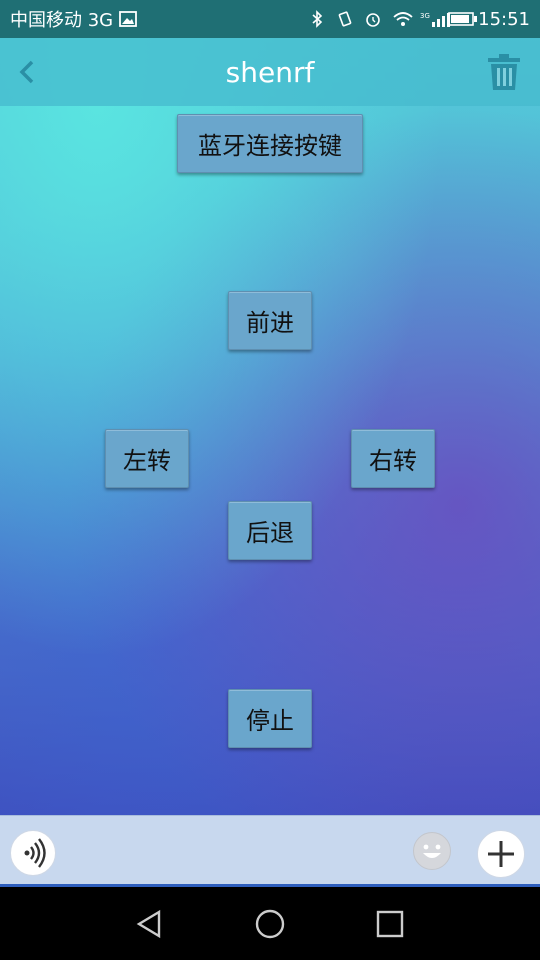 Image resolution: width=540 pixels, height=960 pixels. I want to click on bluetooth-connect-button: 蓝牙连接按键, so click(270, 143).